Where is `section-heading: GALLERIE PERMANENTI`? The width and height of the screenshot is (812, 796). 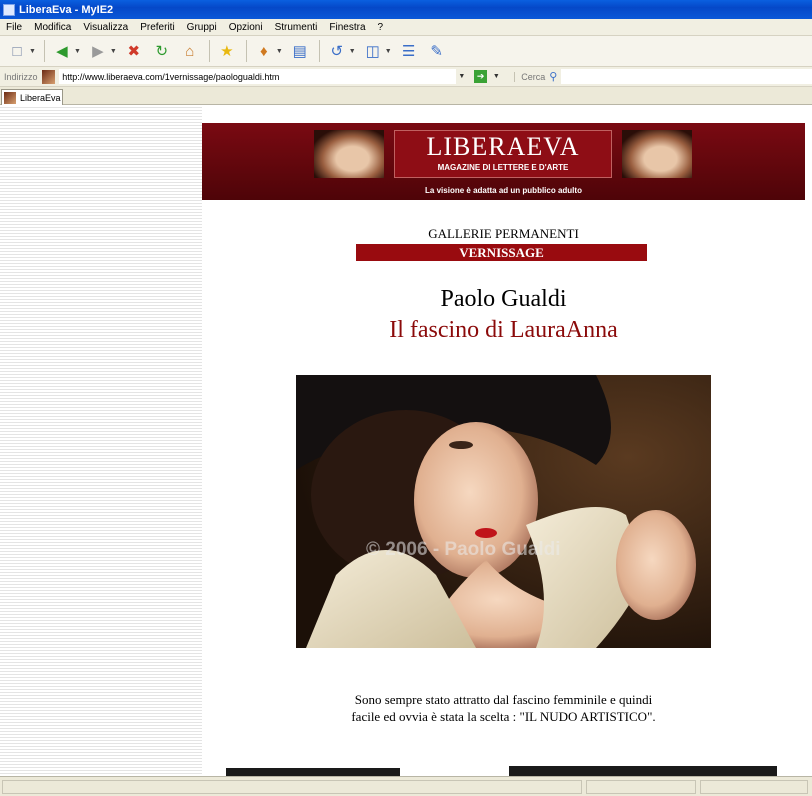 section-heading: GALLERIE PERMANENTI is located at coordinates (503, 234).